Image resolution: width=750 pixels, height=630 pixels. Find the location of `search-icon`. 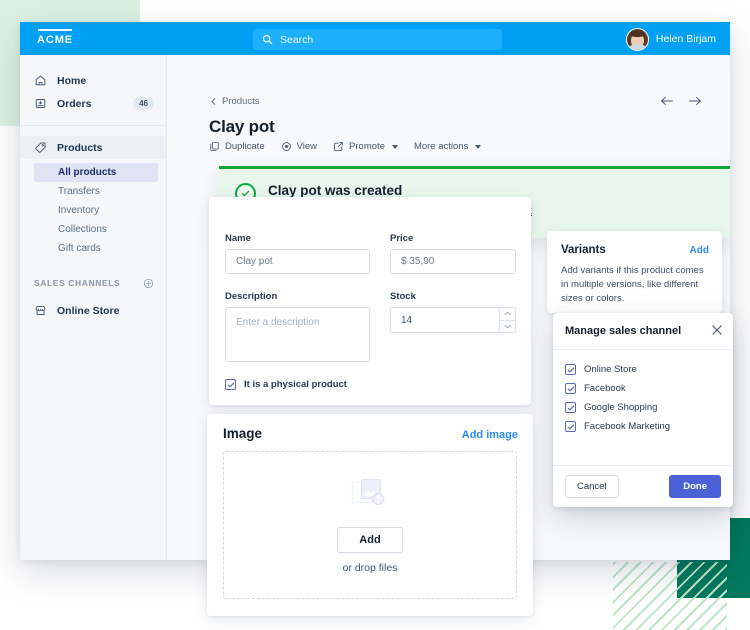

search-icon is located at coordinates (267, 39).